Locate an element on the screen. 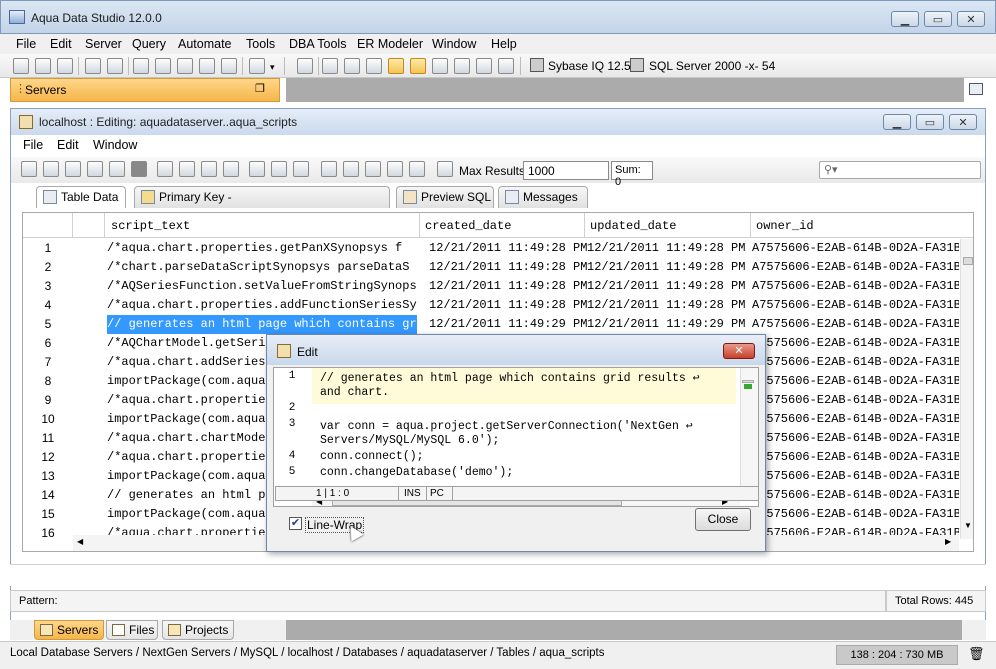  layout-table-icon is located at coordinates (396, 66).